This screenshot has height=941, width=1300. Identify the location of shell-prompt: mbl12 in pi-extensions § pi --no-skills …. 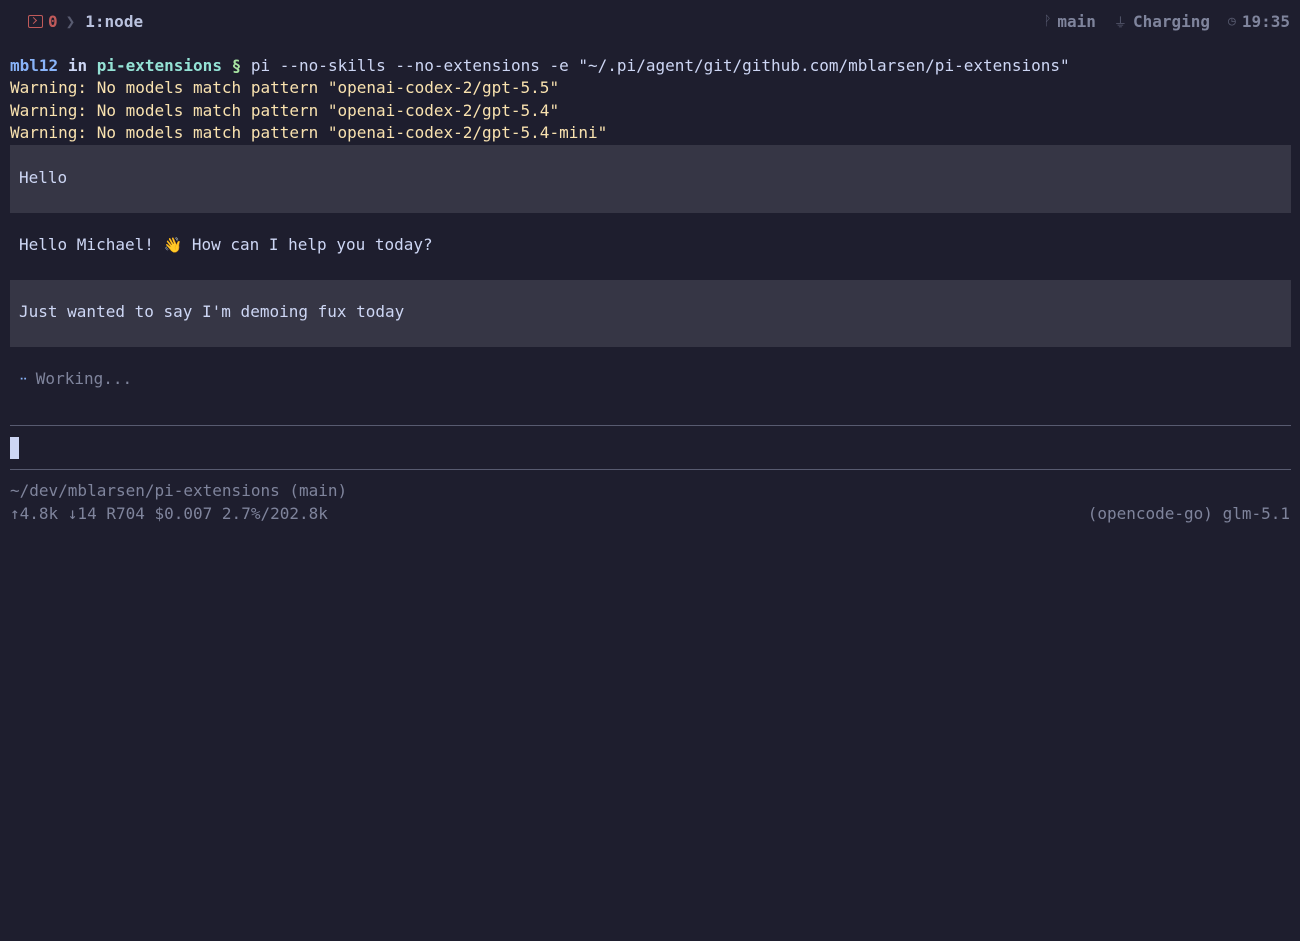
(540, 66).